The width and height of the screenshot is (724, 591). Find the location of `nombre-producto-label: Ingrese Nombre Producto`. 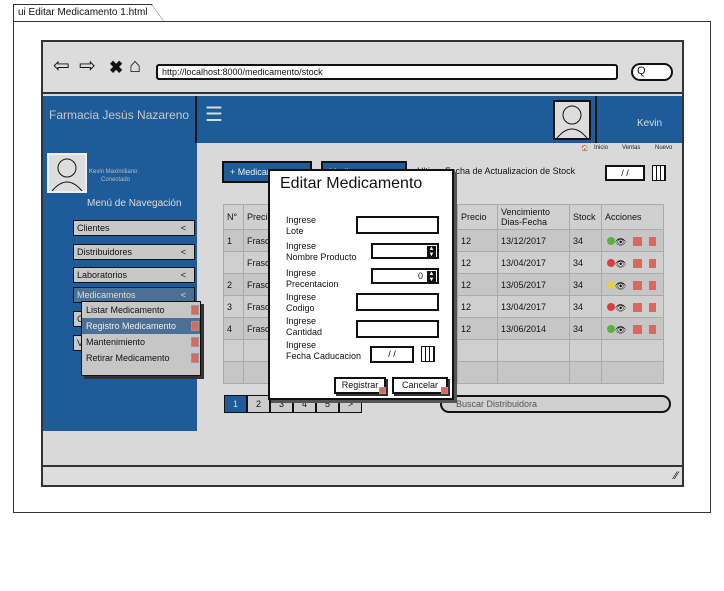

nombre-producto-label: Ingrese Nombre Producto is located at coordinates (321, 251).